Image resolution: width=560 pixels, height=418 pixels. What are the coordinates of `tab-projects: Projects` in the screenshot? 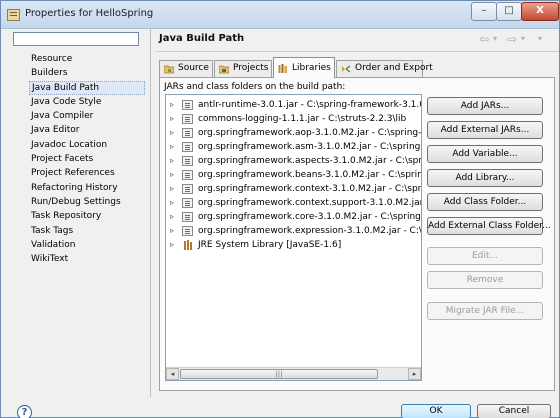 It's located at (243, 68).